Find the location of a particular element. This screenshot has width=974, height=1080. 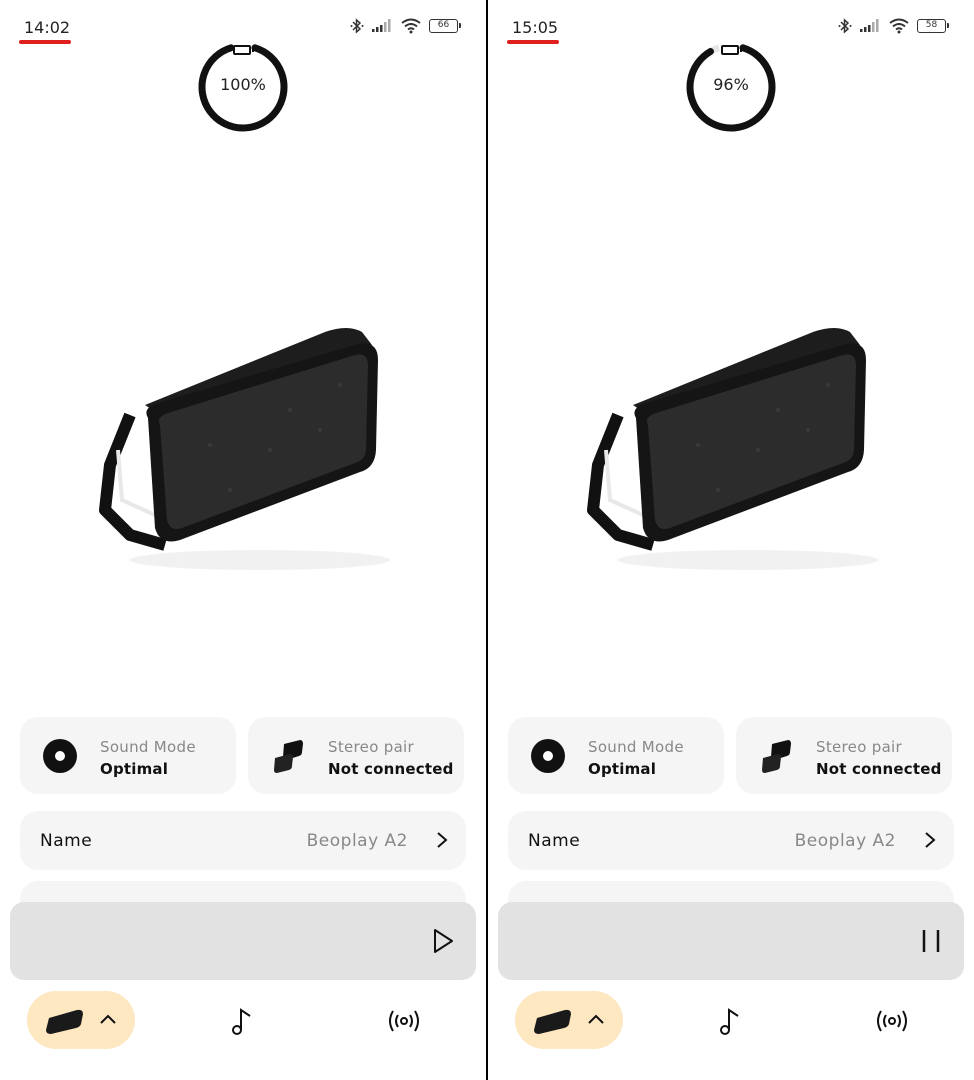

play-icon is located at coordinates (443, 941).